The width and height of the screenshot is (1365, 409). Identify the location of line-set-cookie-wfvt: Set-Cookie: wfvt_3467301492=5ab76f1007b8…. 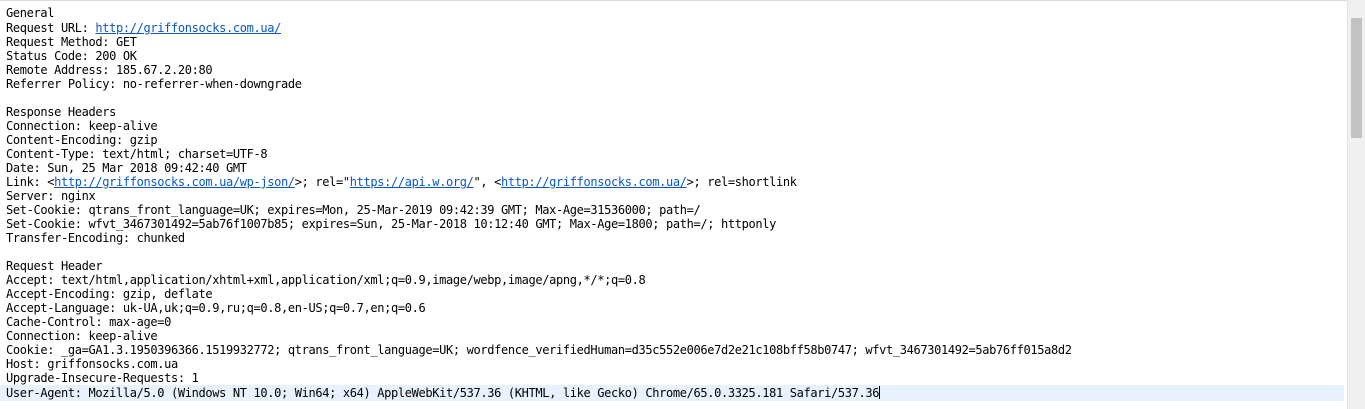
(391, 224).